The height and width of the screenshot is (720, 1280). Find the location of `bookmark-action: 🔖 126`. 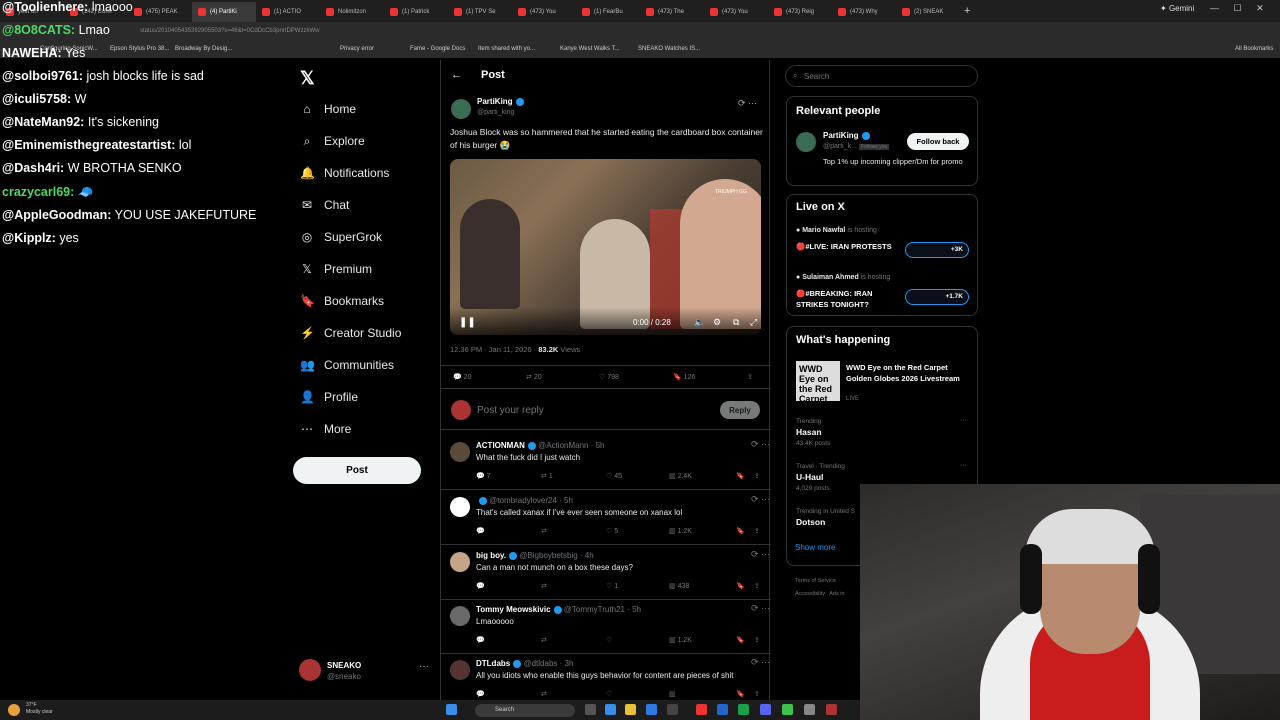

bookmark-action: 🔖 126 is located at coordinates (684, 377).